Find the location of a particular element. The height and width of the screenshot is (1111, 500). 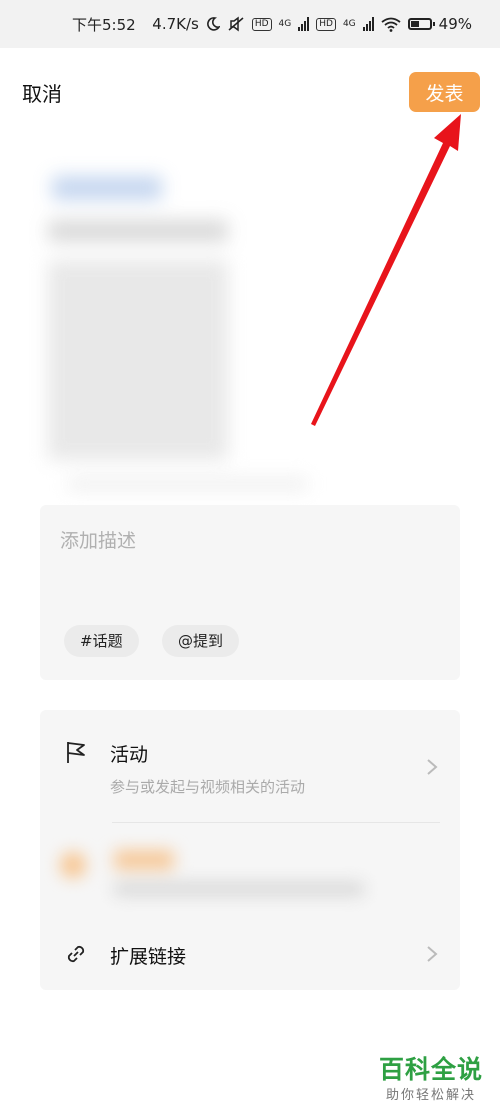

extension-link-row: 扩展链接 is located at coordinates (250, 956).